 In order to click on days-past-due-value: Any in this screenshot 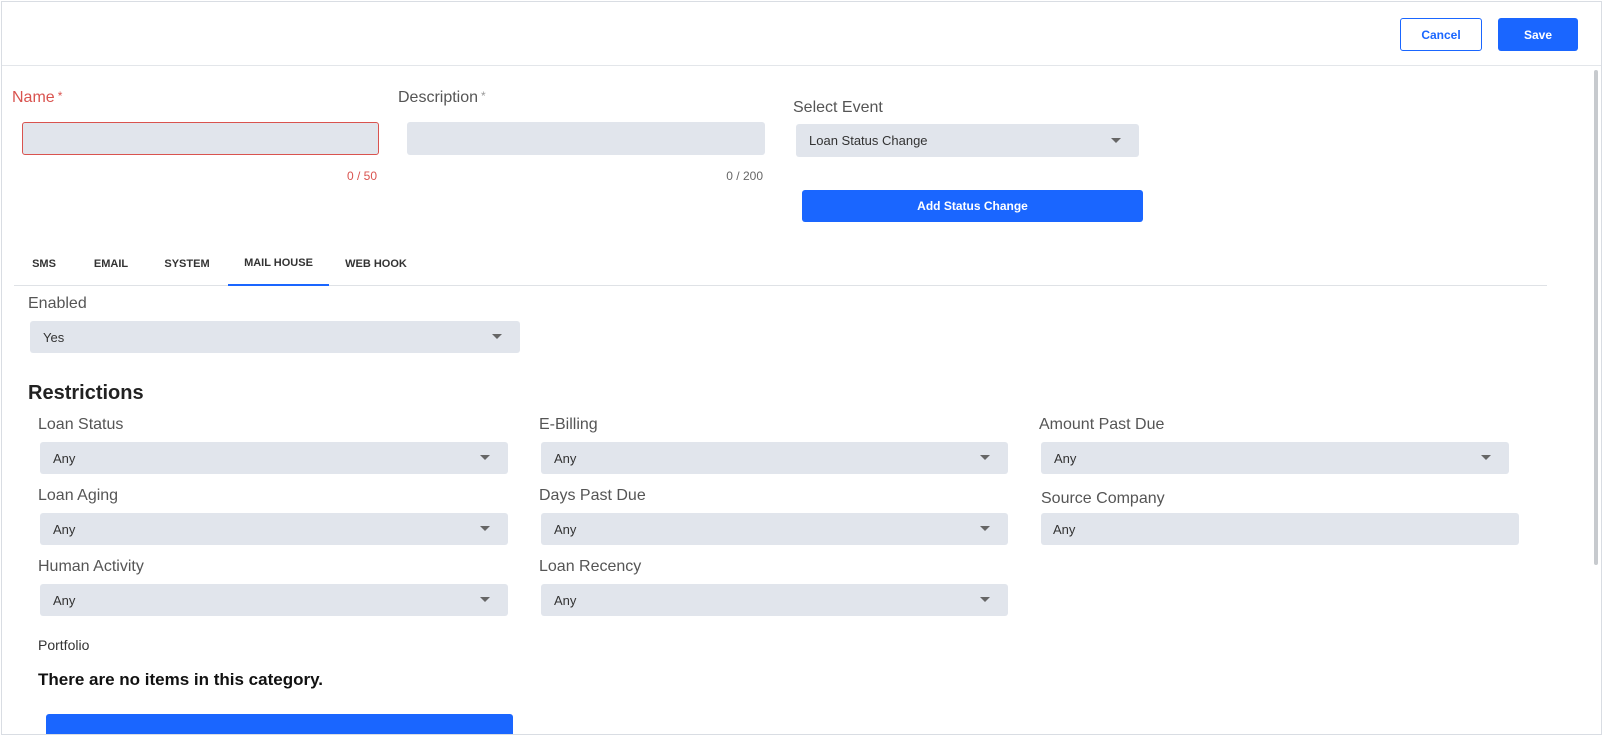, I will do `click(565, 529)`.